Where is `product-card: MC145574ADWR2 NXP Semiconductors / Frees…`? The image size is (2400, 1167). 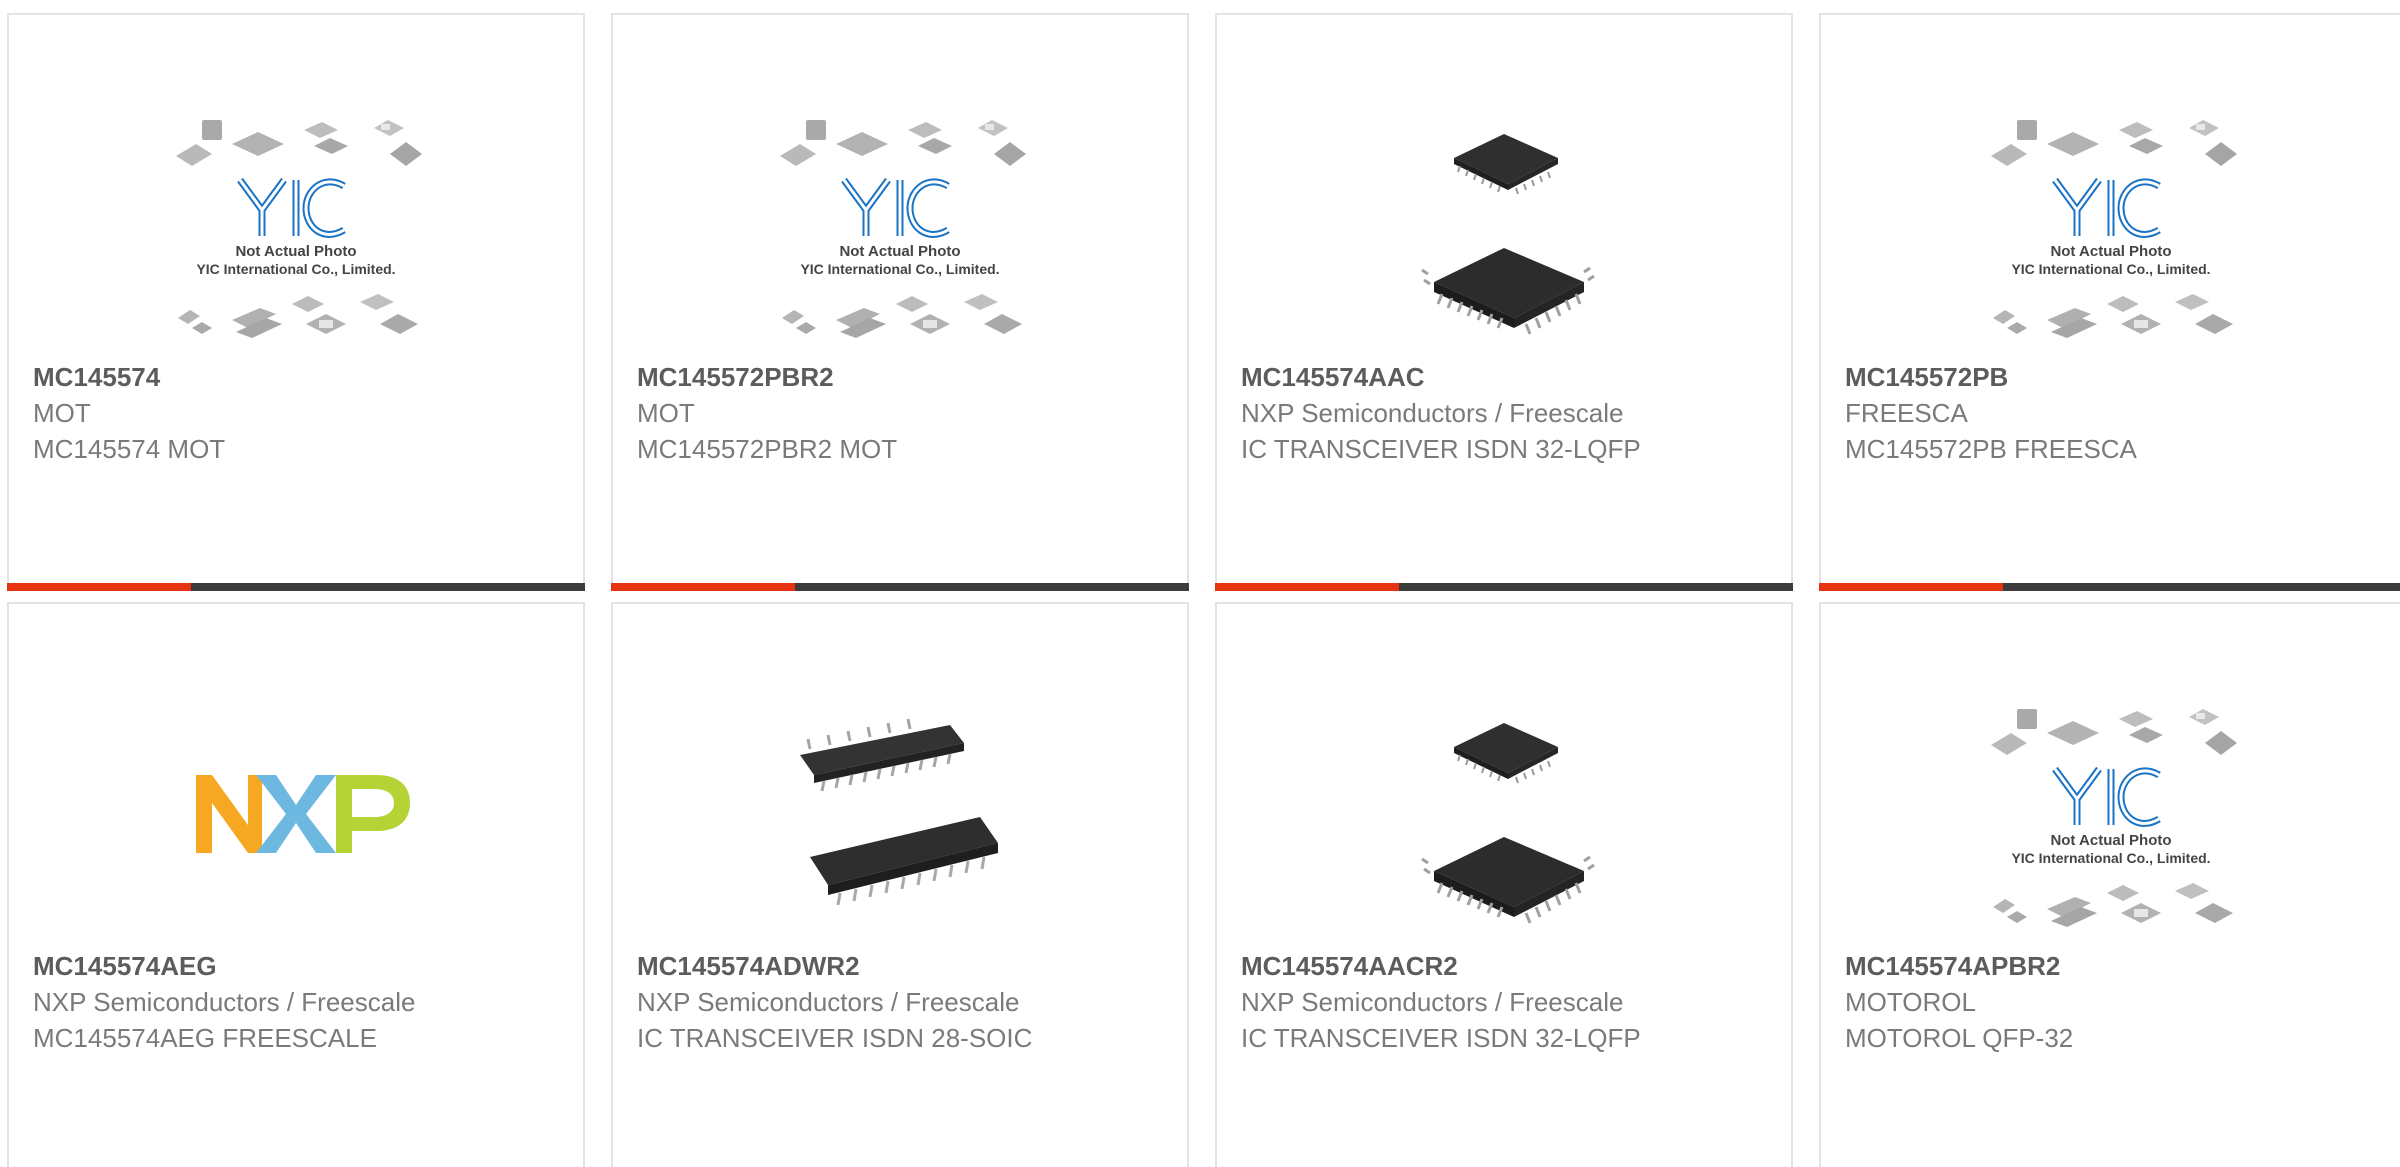
product-card: MC145574ADWR2 NXP Semiconductors / Frees… is located at coordinates (900, 884).